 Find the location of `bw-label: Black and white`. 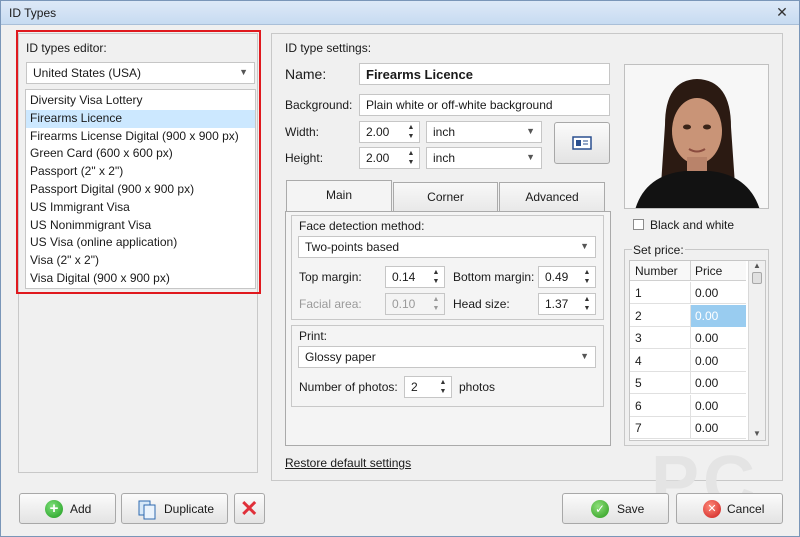

bw-label: Black and white is located at coordinates (692, 225).